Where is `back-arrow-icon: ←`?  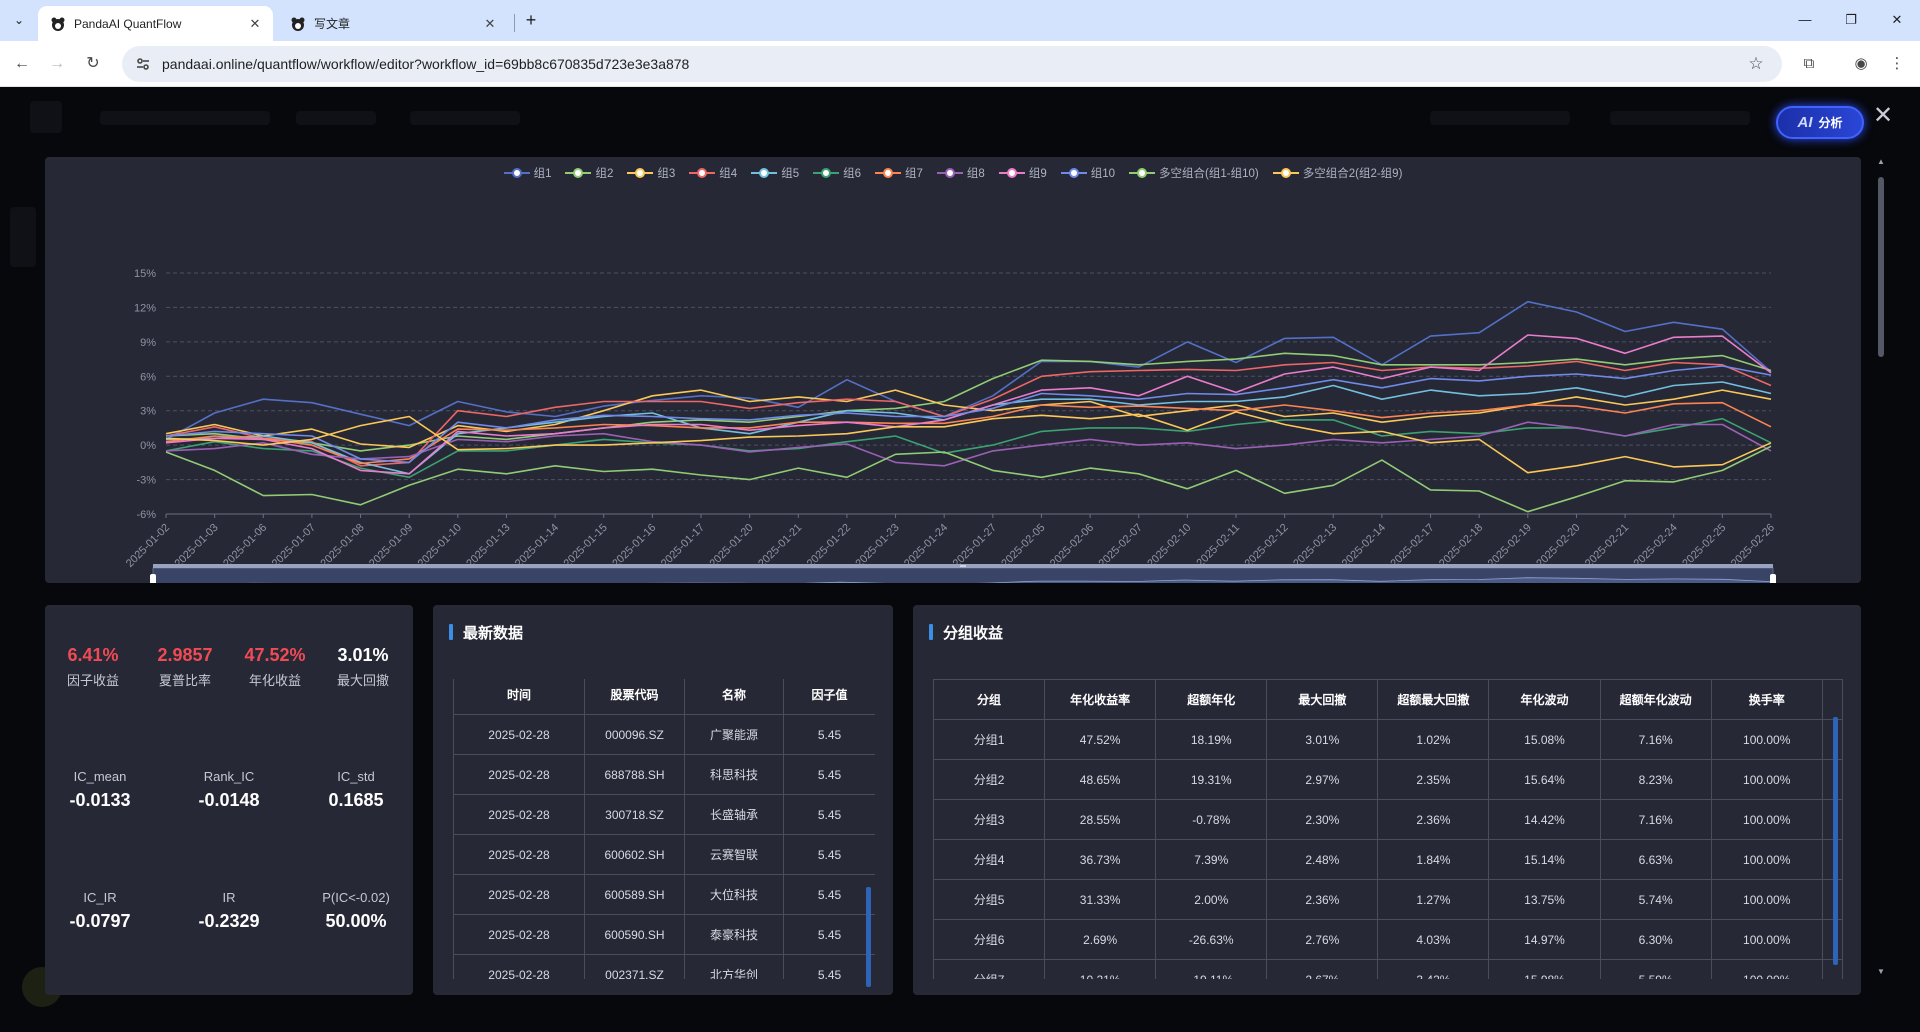 back-arrow-icon: ← is located at coordinates (22, 64).